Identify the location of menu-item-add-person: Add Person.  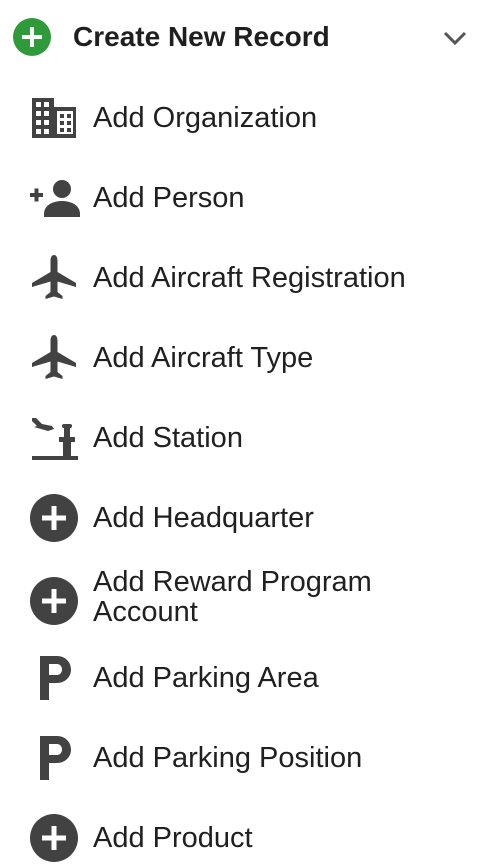
(239, 198).